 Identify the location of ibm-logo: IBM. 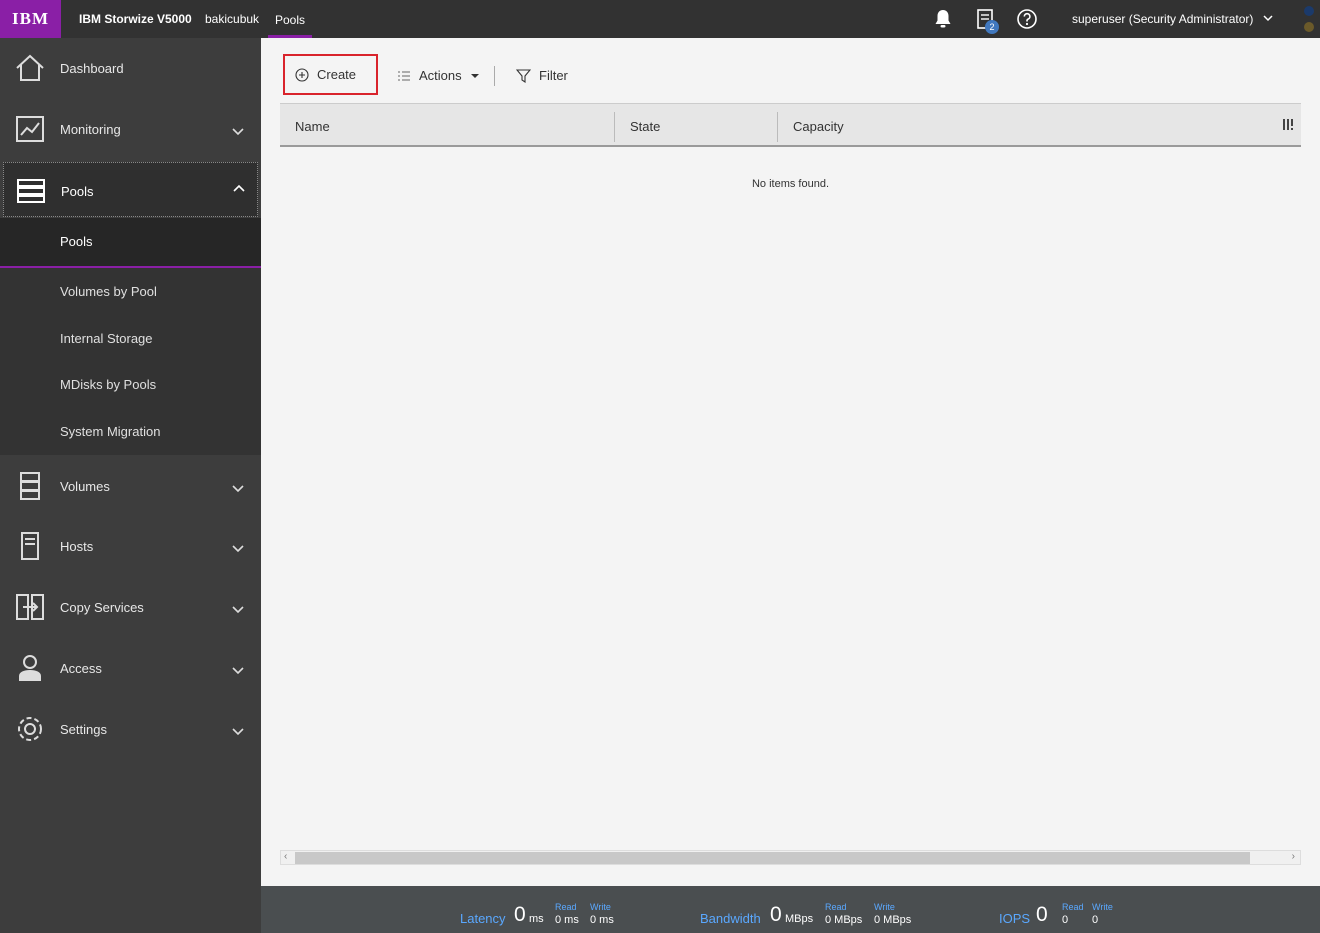
(30, 19).